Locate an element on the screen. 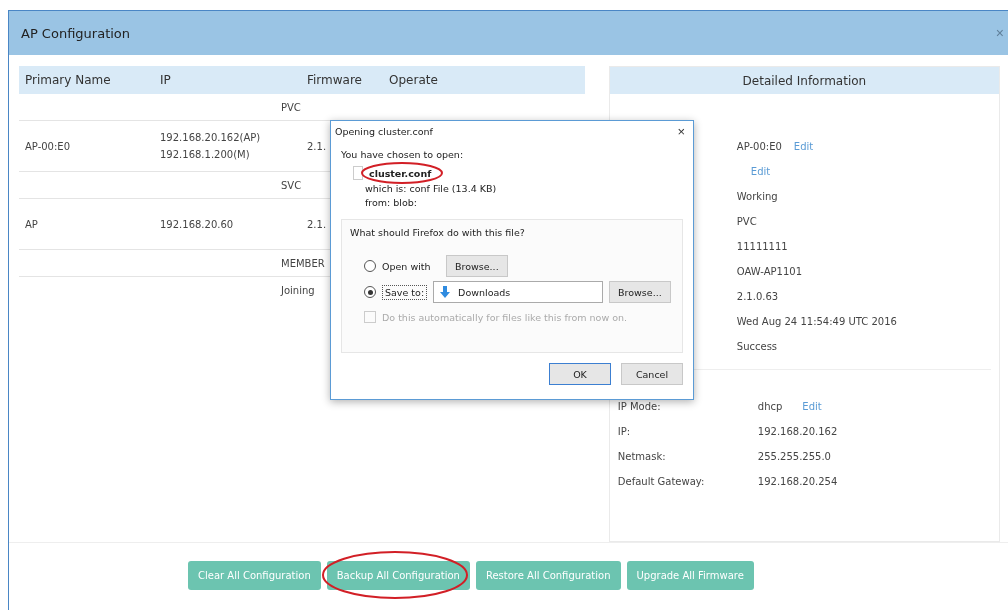 This screenshot has width=1008, height=610. dialog-title: Opening cluster.conf is located at coordinates (384, 131).